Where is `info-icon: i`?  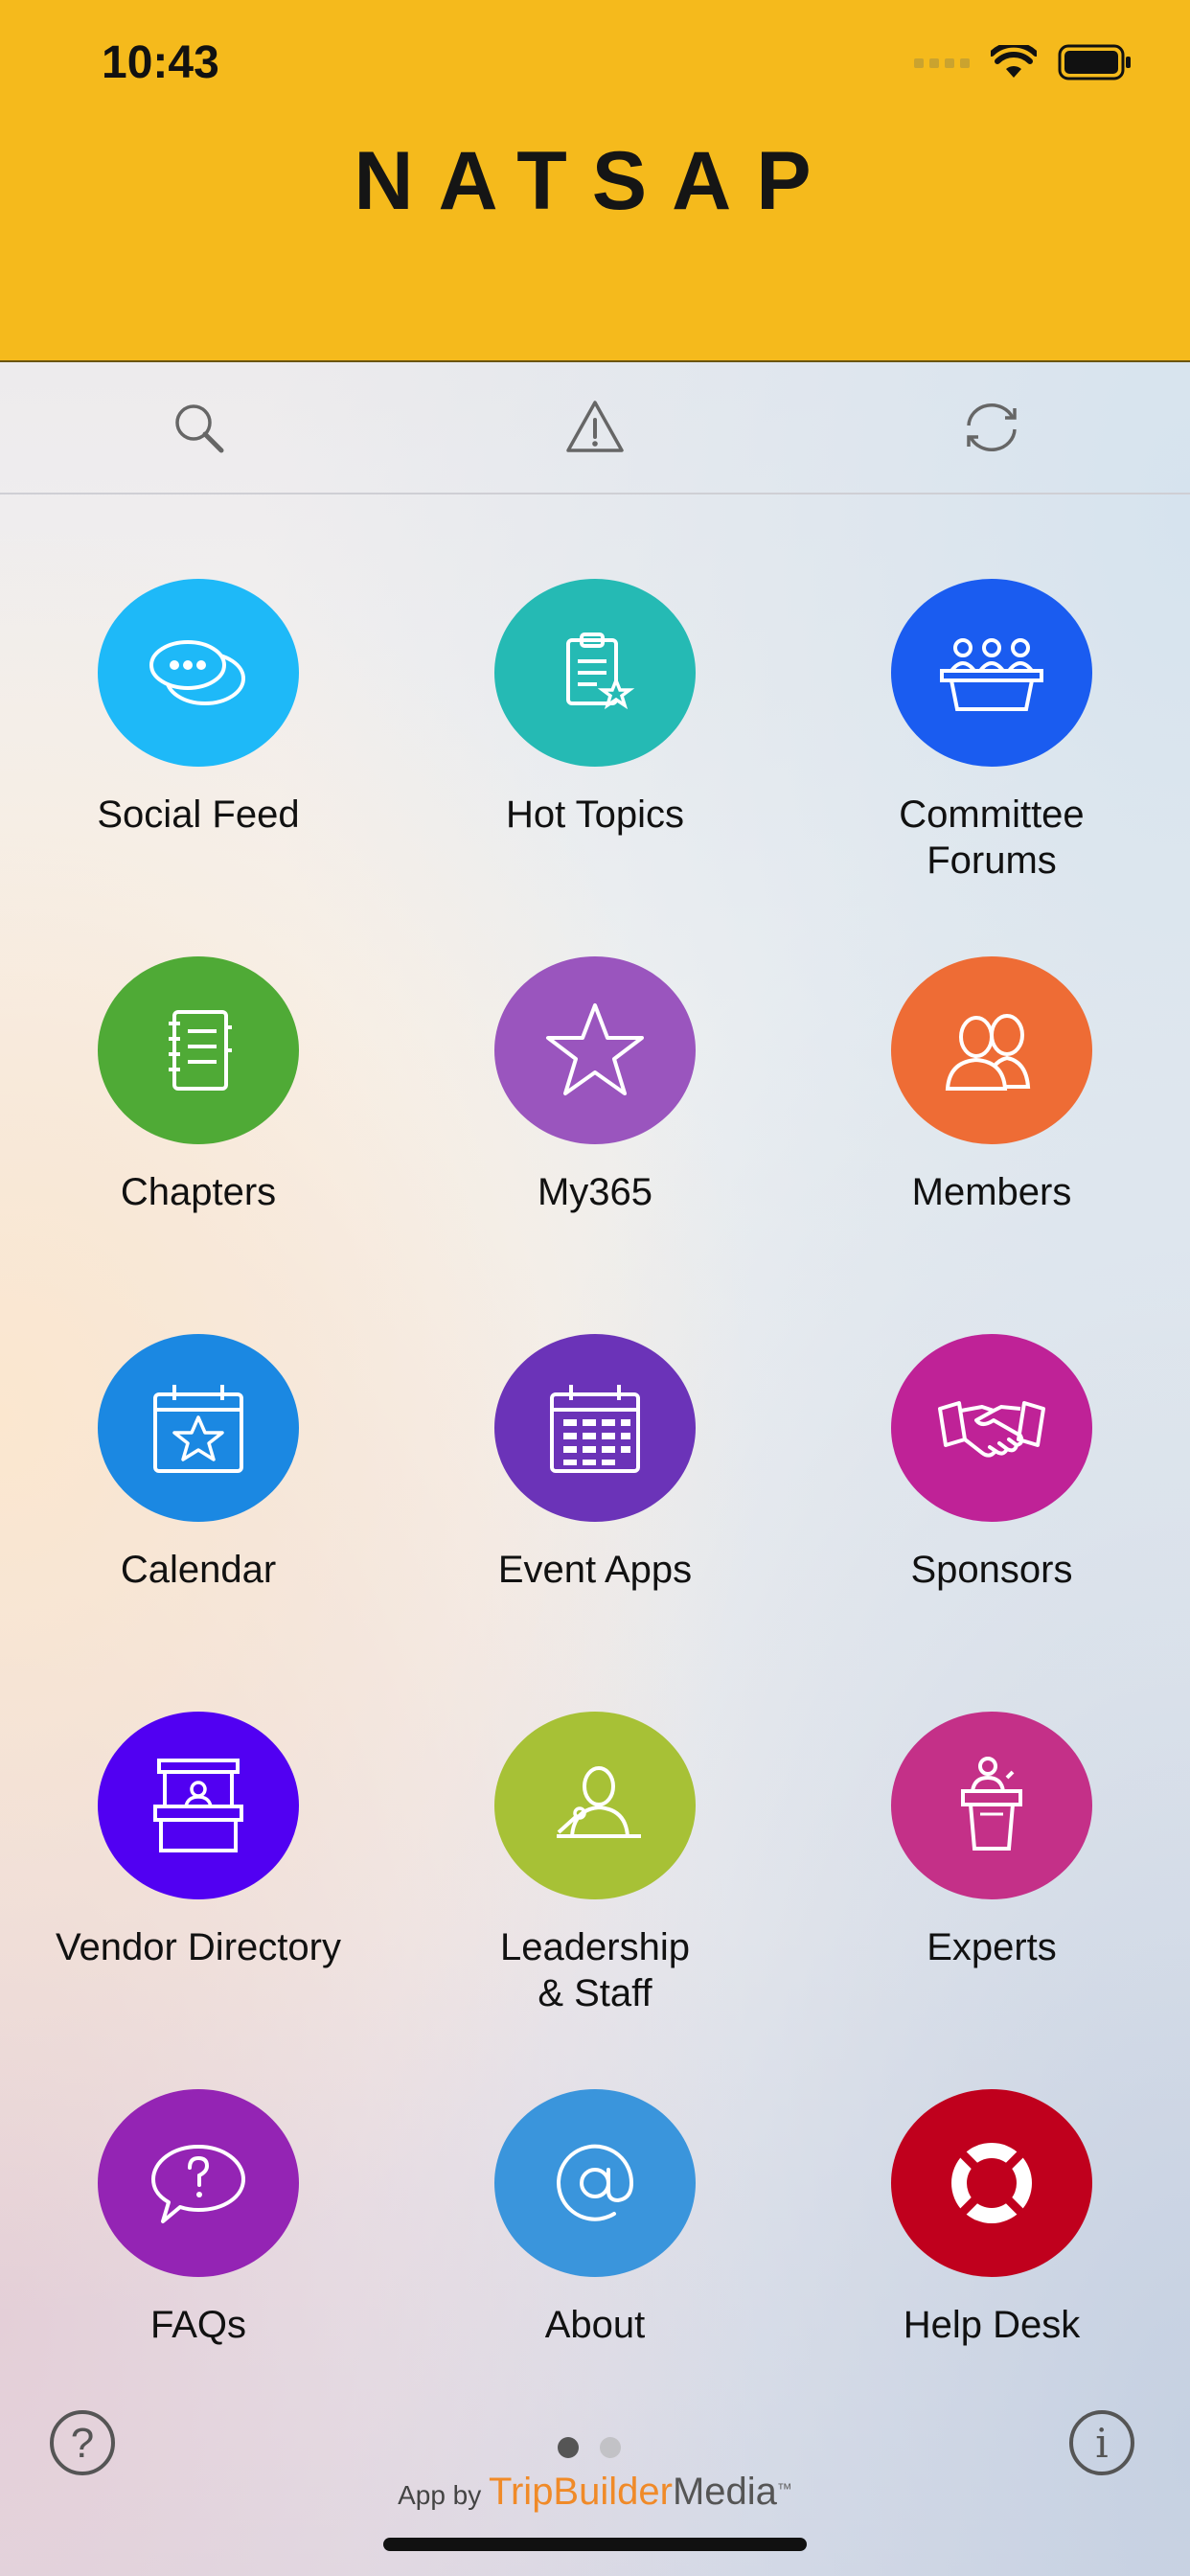
info-icon: i is located at coordinates (1102, 2443).